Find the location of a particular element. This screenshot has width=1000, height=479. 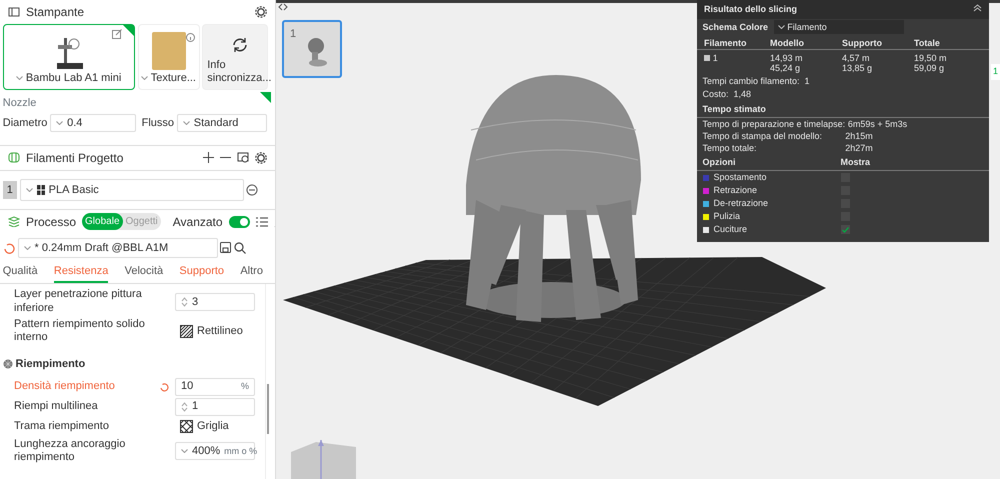

preset-dropdown: * 0.24mm Draft @BBL A1M is located at coordinates (118, 248).